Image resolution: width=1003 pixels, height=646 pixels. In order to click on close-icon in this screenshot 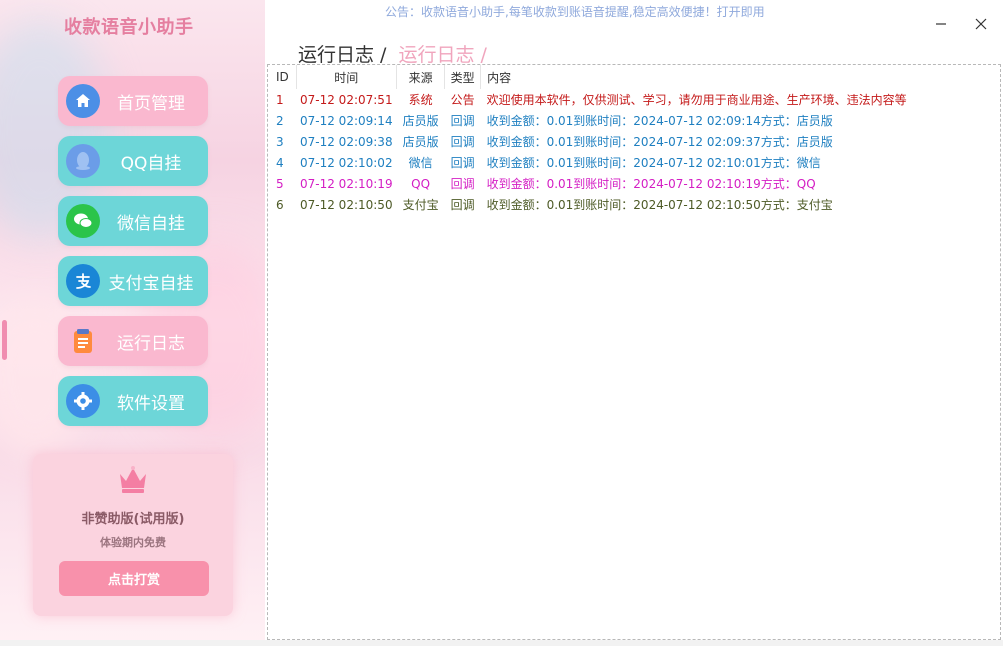, I will do `click(981, 24)`.